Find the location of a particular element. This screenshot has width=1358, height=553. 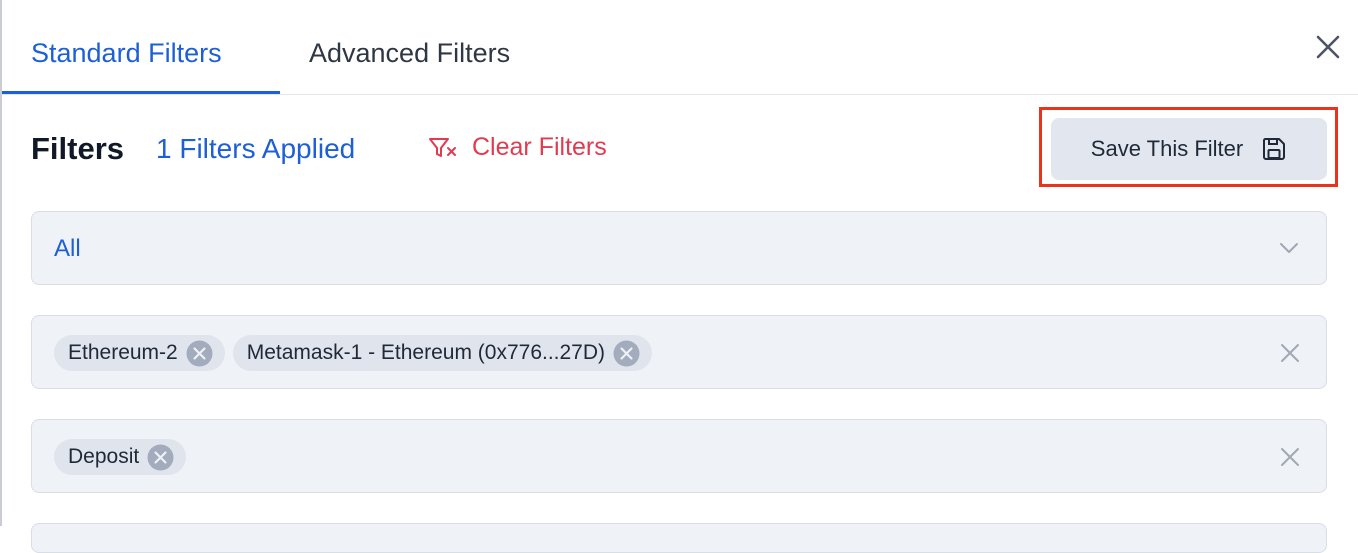

active-tab-indicator is located at coordinates (141, 92).